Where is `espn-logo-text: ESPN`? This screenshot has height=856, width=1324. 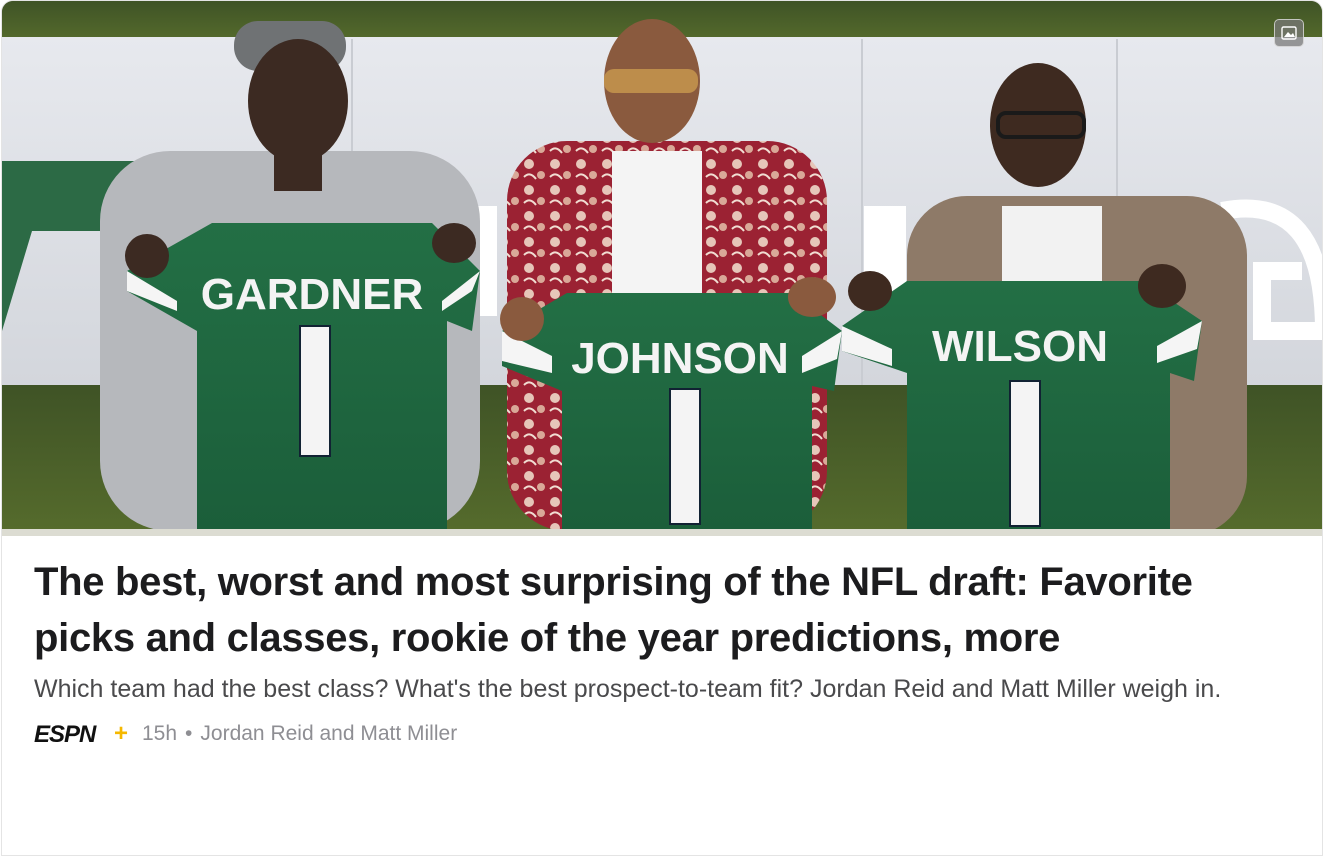 espn-logo-text: ESPN is located at coordinates (65, 734).